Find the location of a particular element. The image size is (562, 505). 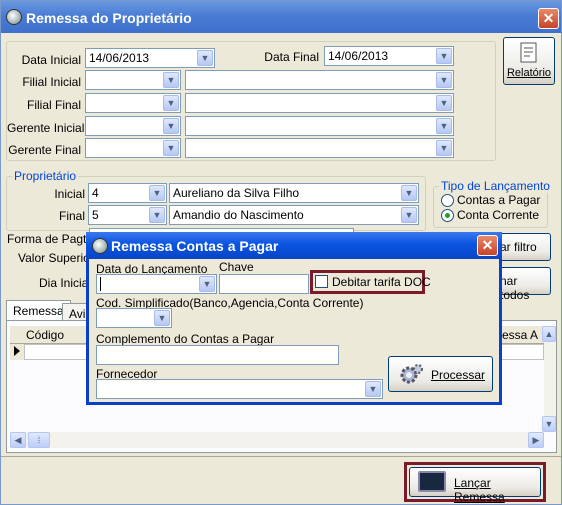

dialog-app-icon is located at coordinates (100, 246).